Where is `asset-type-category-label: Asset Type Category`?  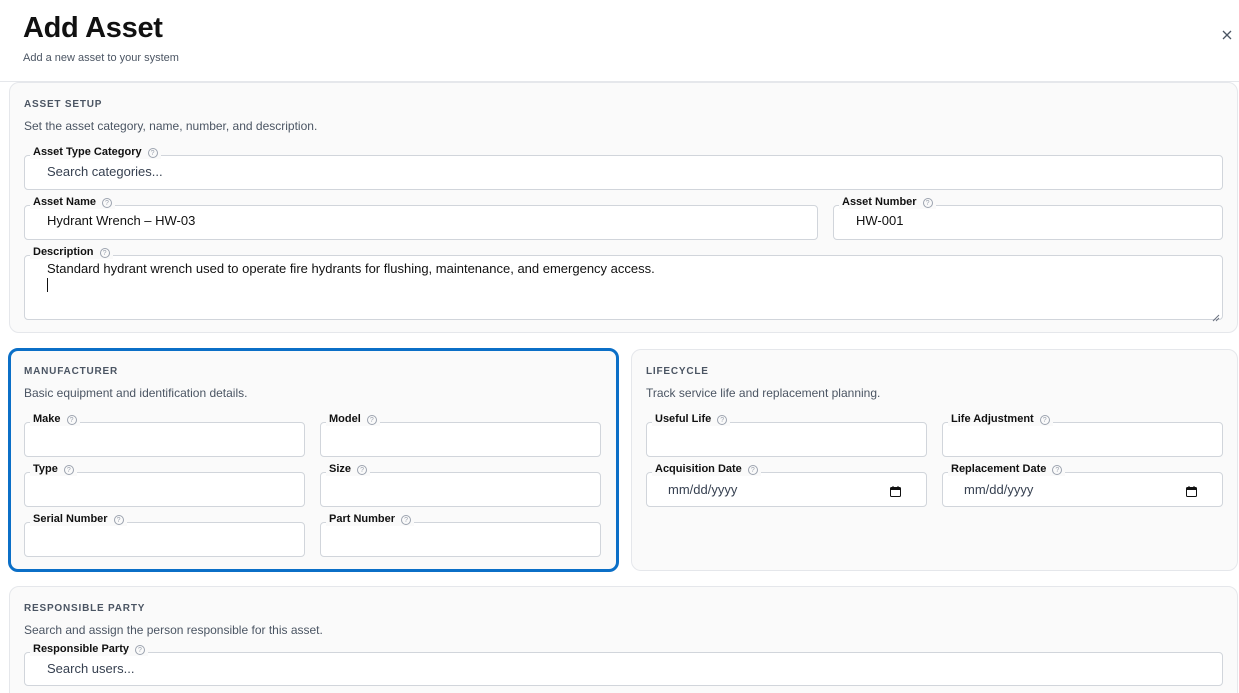 asset-type-category-label: Asset Type Category is located at coordinates (87, 152).